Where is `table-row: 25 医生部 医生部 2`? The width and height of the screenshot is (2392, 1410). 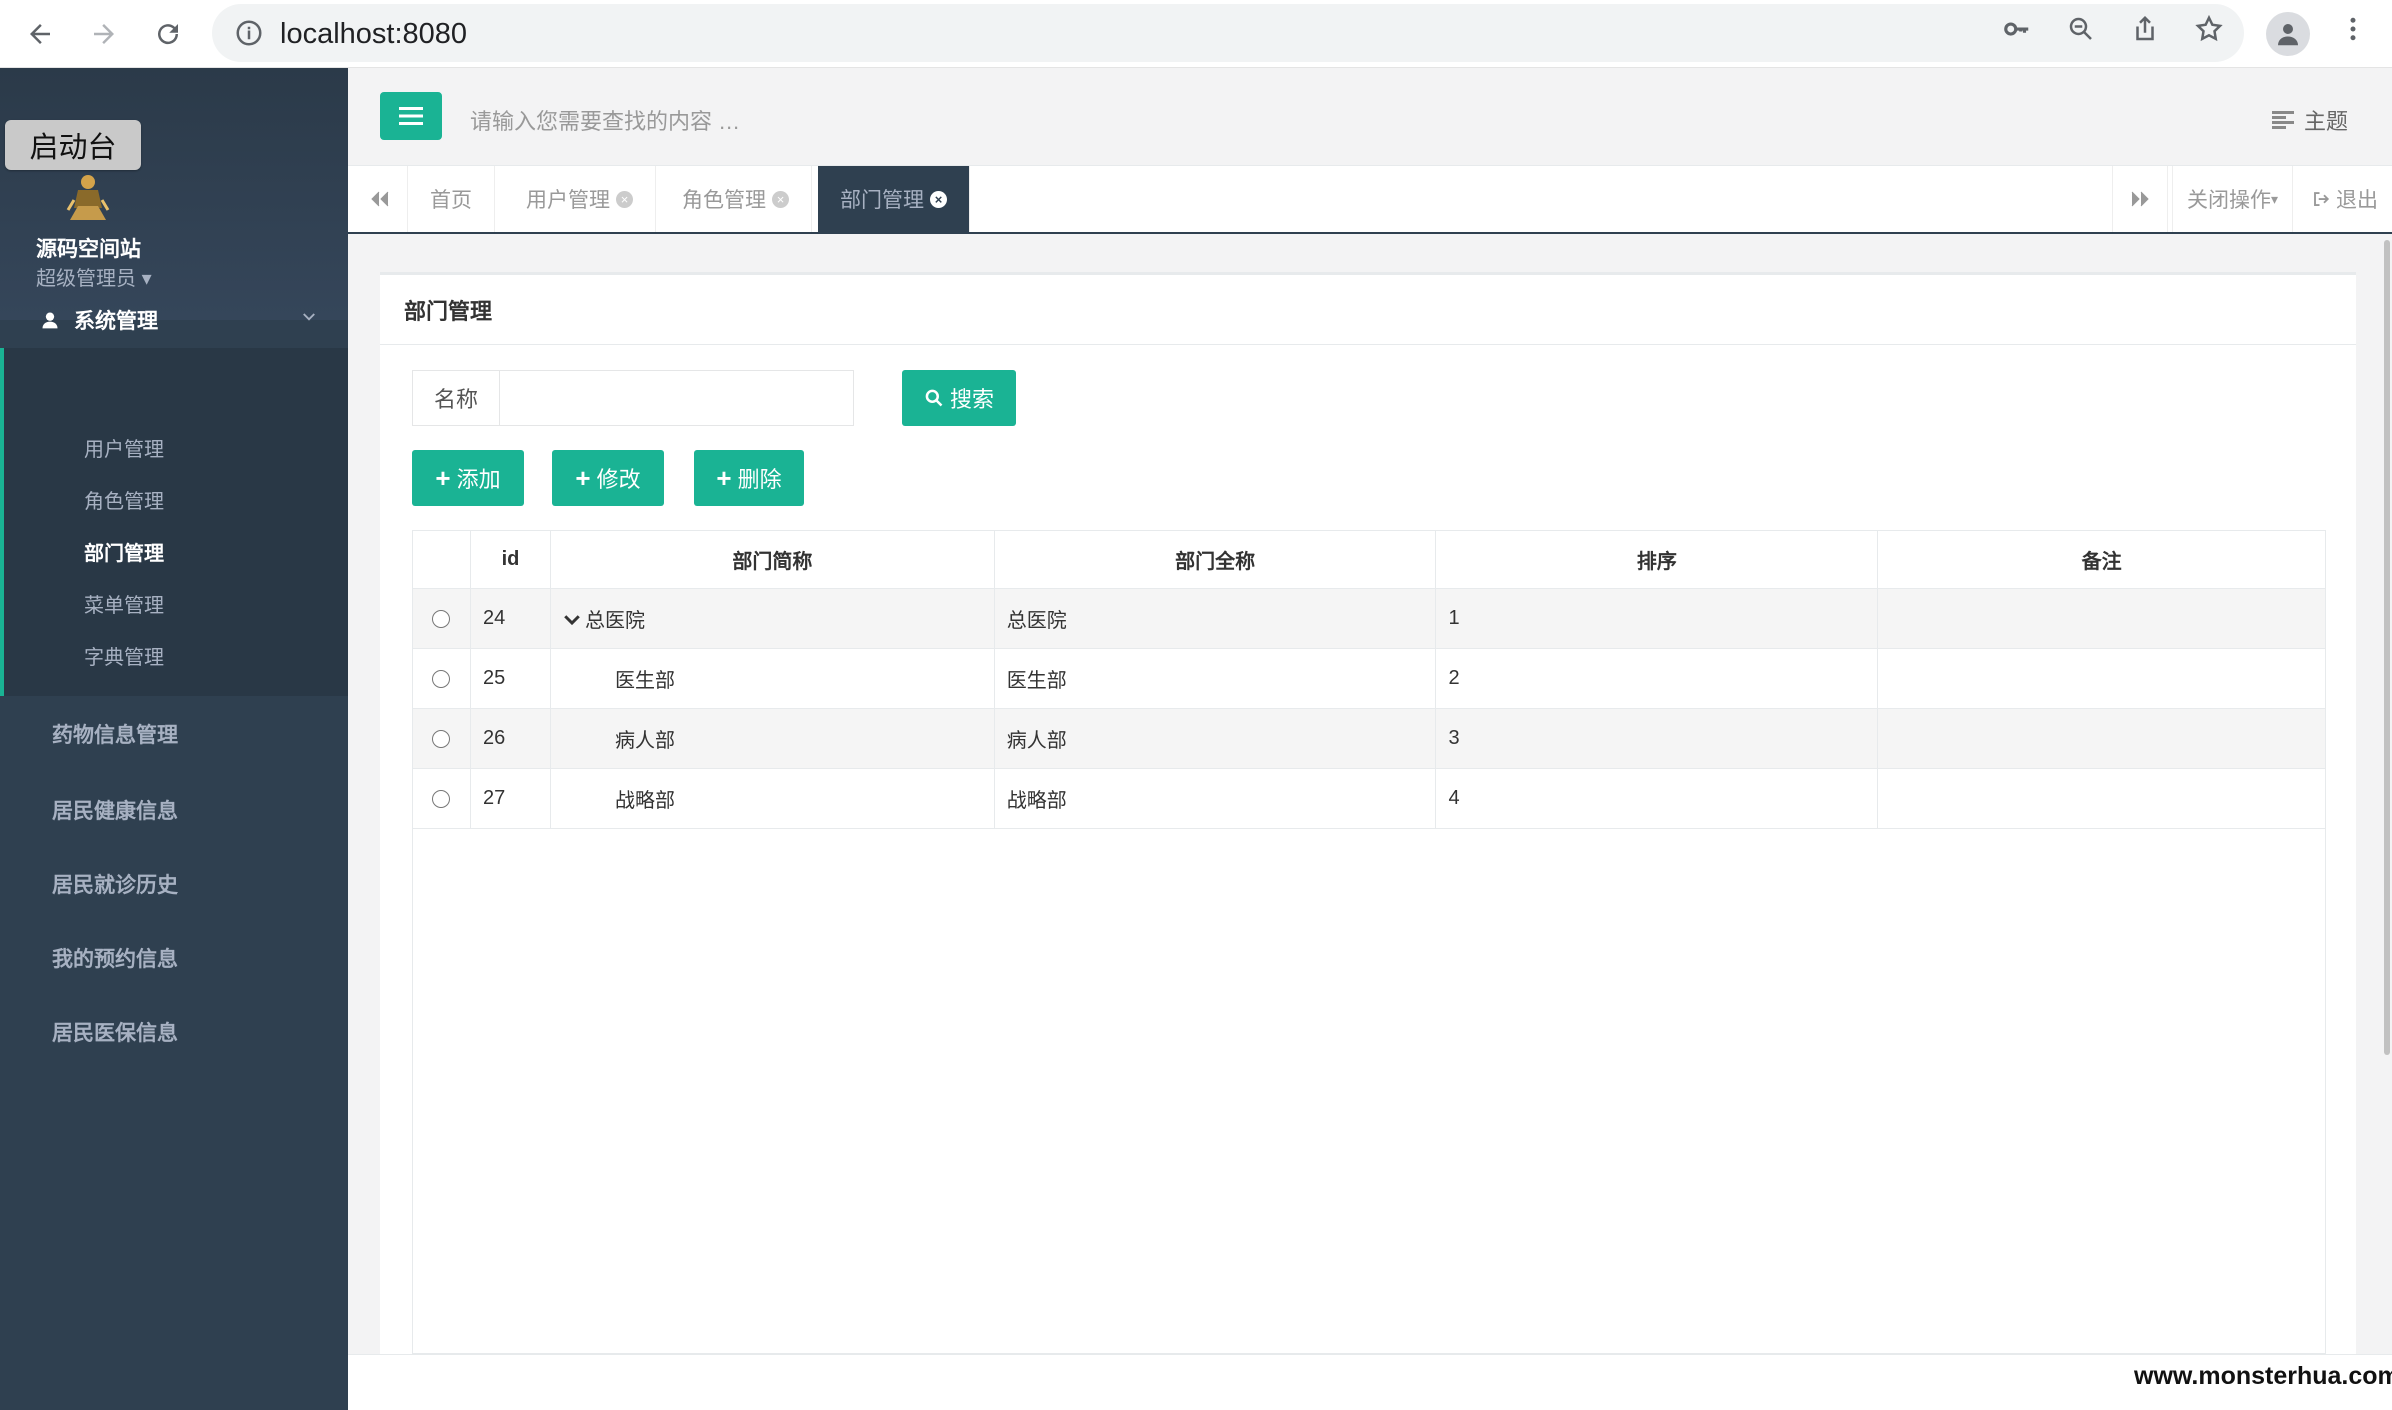
table-row: 25 医生部 医生部 2 is located at coordinates (1369, 678).